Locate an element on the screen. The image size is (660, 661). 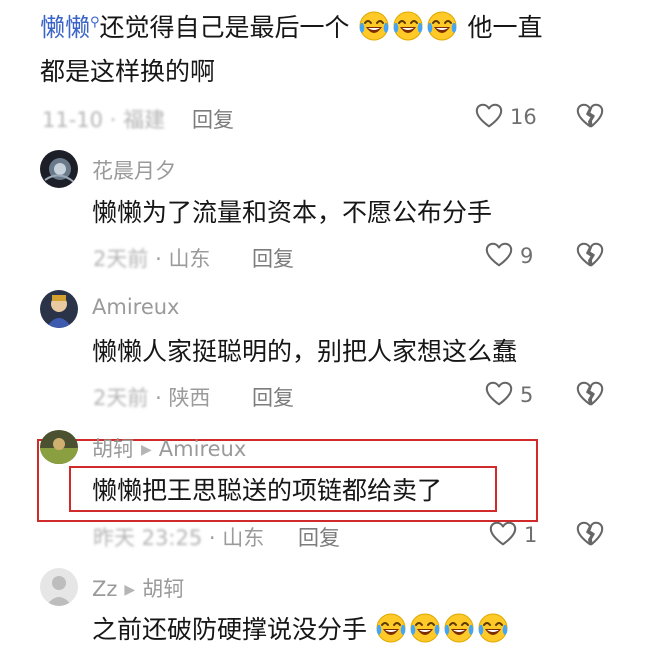
username: 胡轲 is located at coordinates (113, 449).